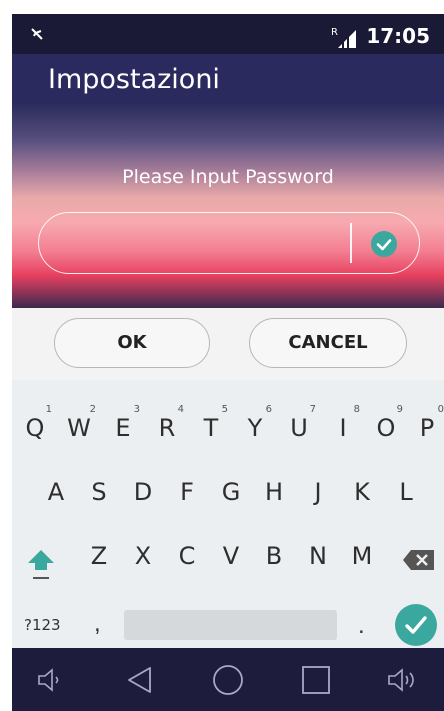  I want to click on volume-up-icon, so click(402, 680).